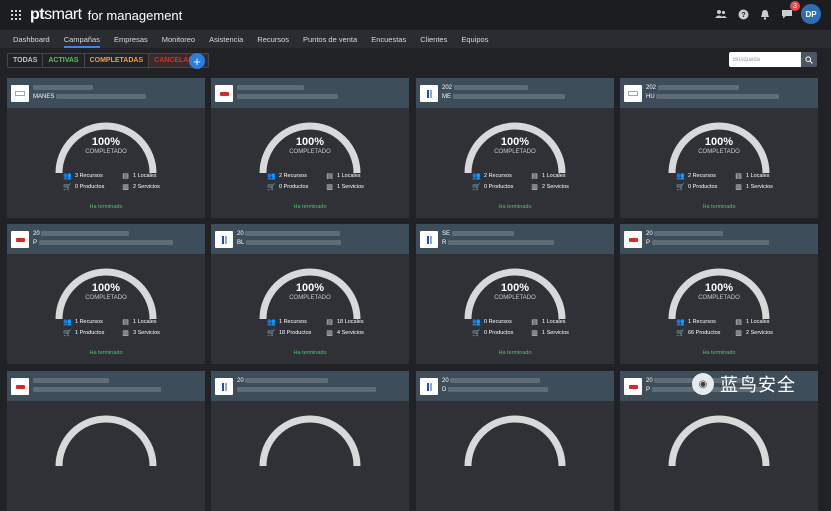  I want to click on search-input, so click(765, 59).